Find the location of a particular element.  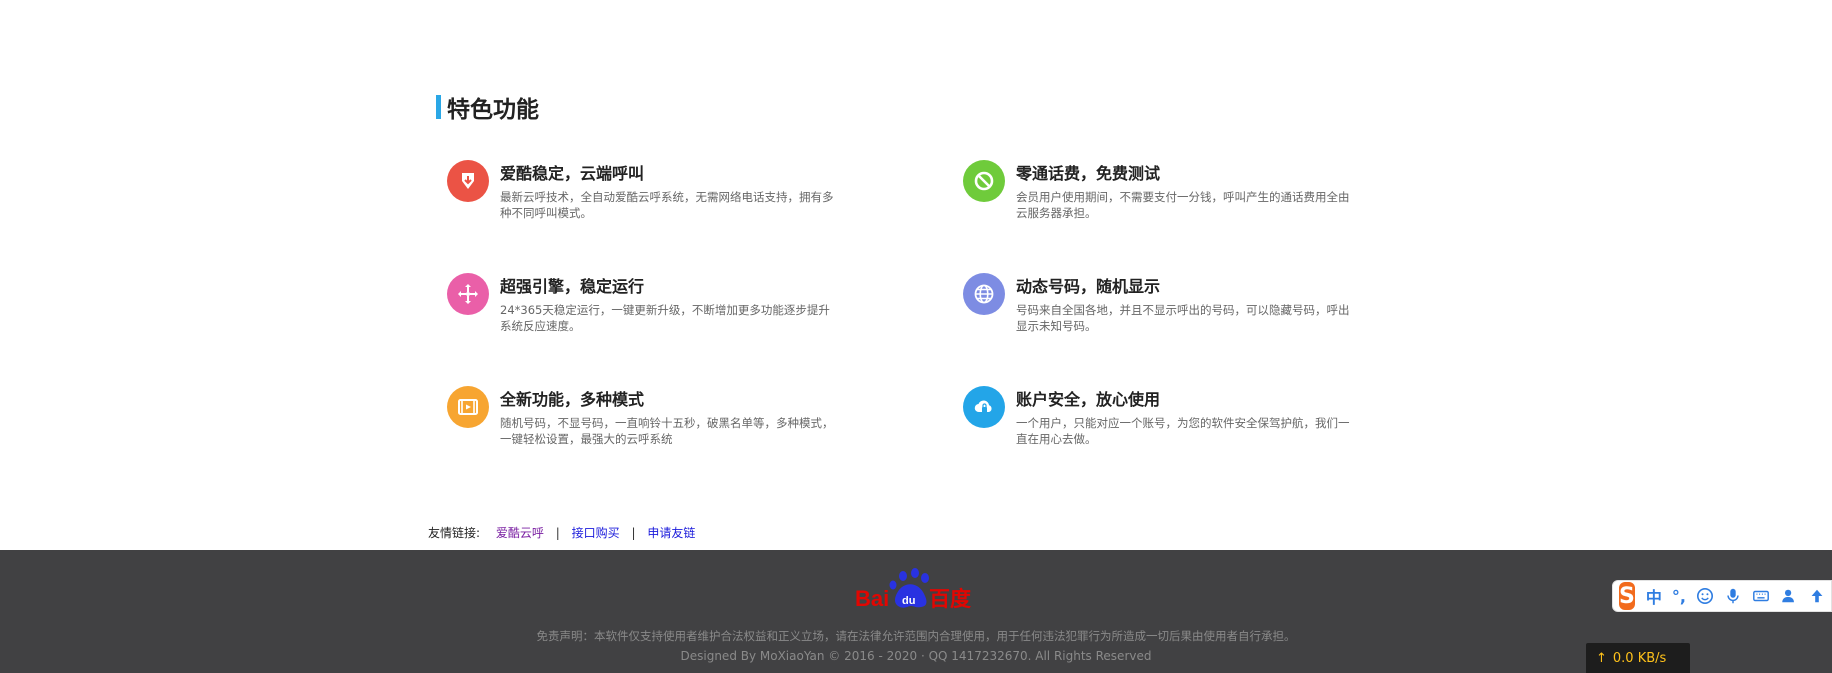

friend-link-api-purchase: 接口购买 is located at coordinates (596, 533).